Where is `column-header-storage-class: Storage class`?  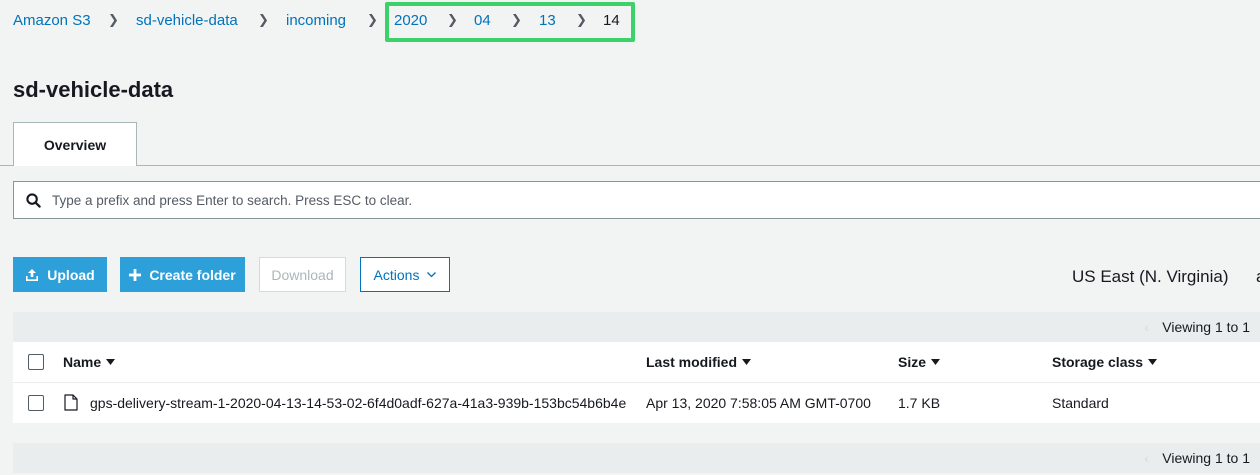 column-header-storage-class: Storage class is located at coordinates (1105, 362).